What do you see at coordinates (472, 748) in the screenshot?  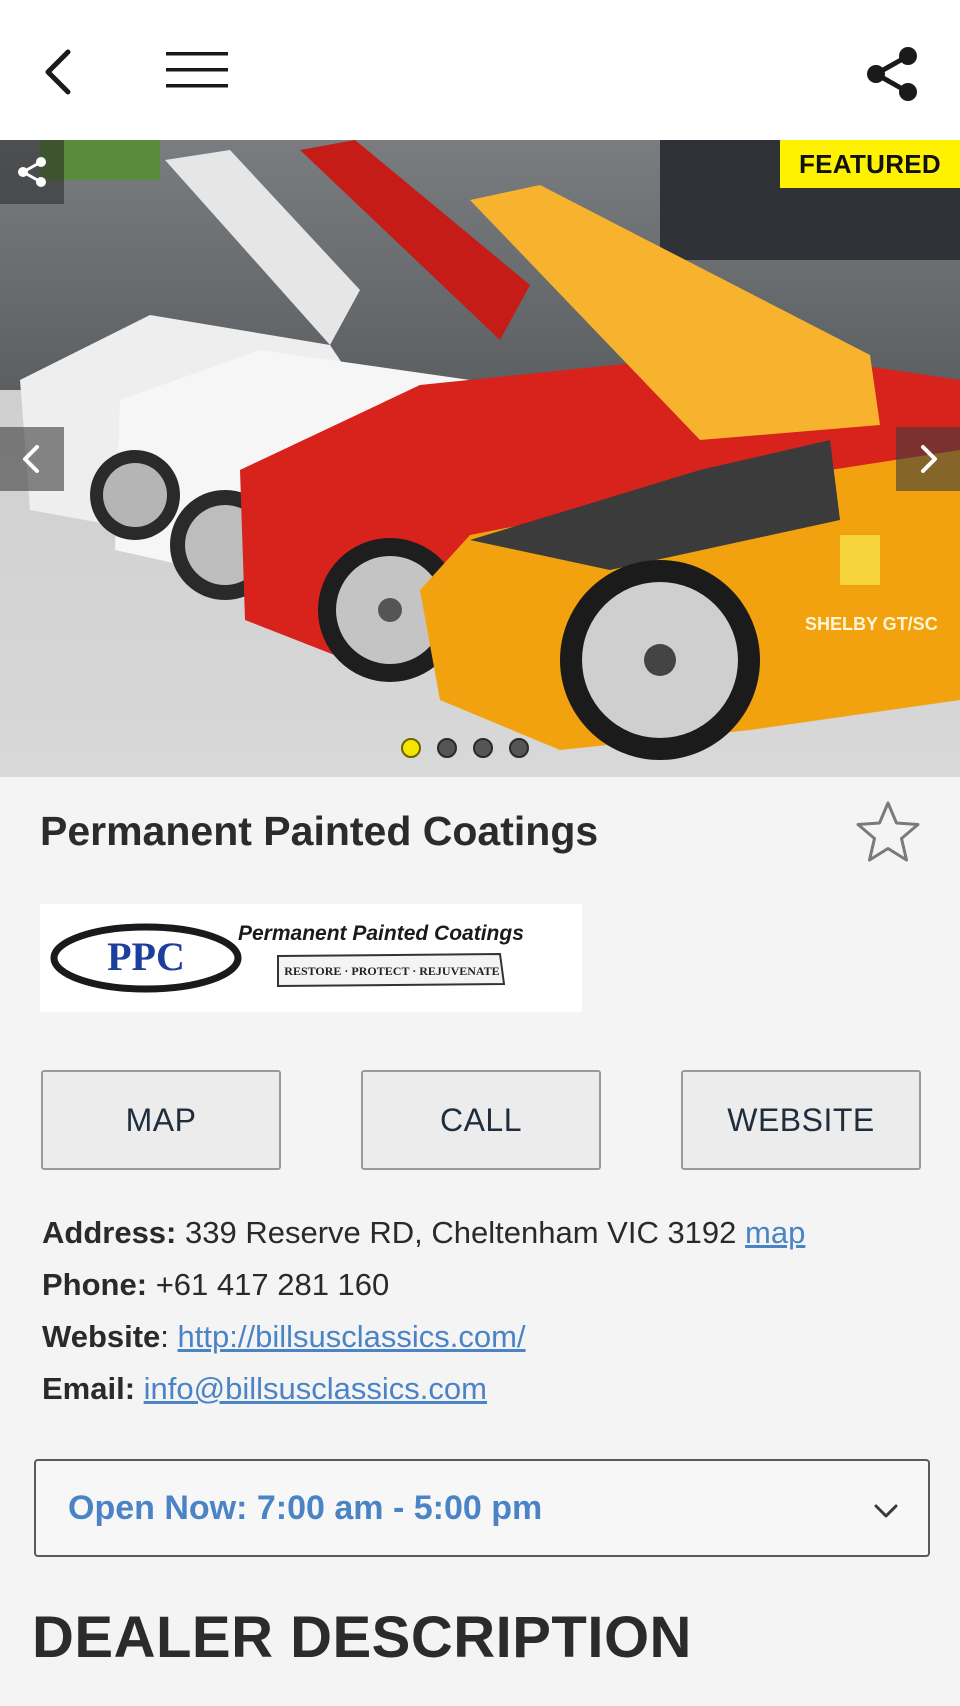 I see `carousel-pagination` at bounding box center [472, 748].